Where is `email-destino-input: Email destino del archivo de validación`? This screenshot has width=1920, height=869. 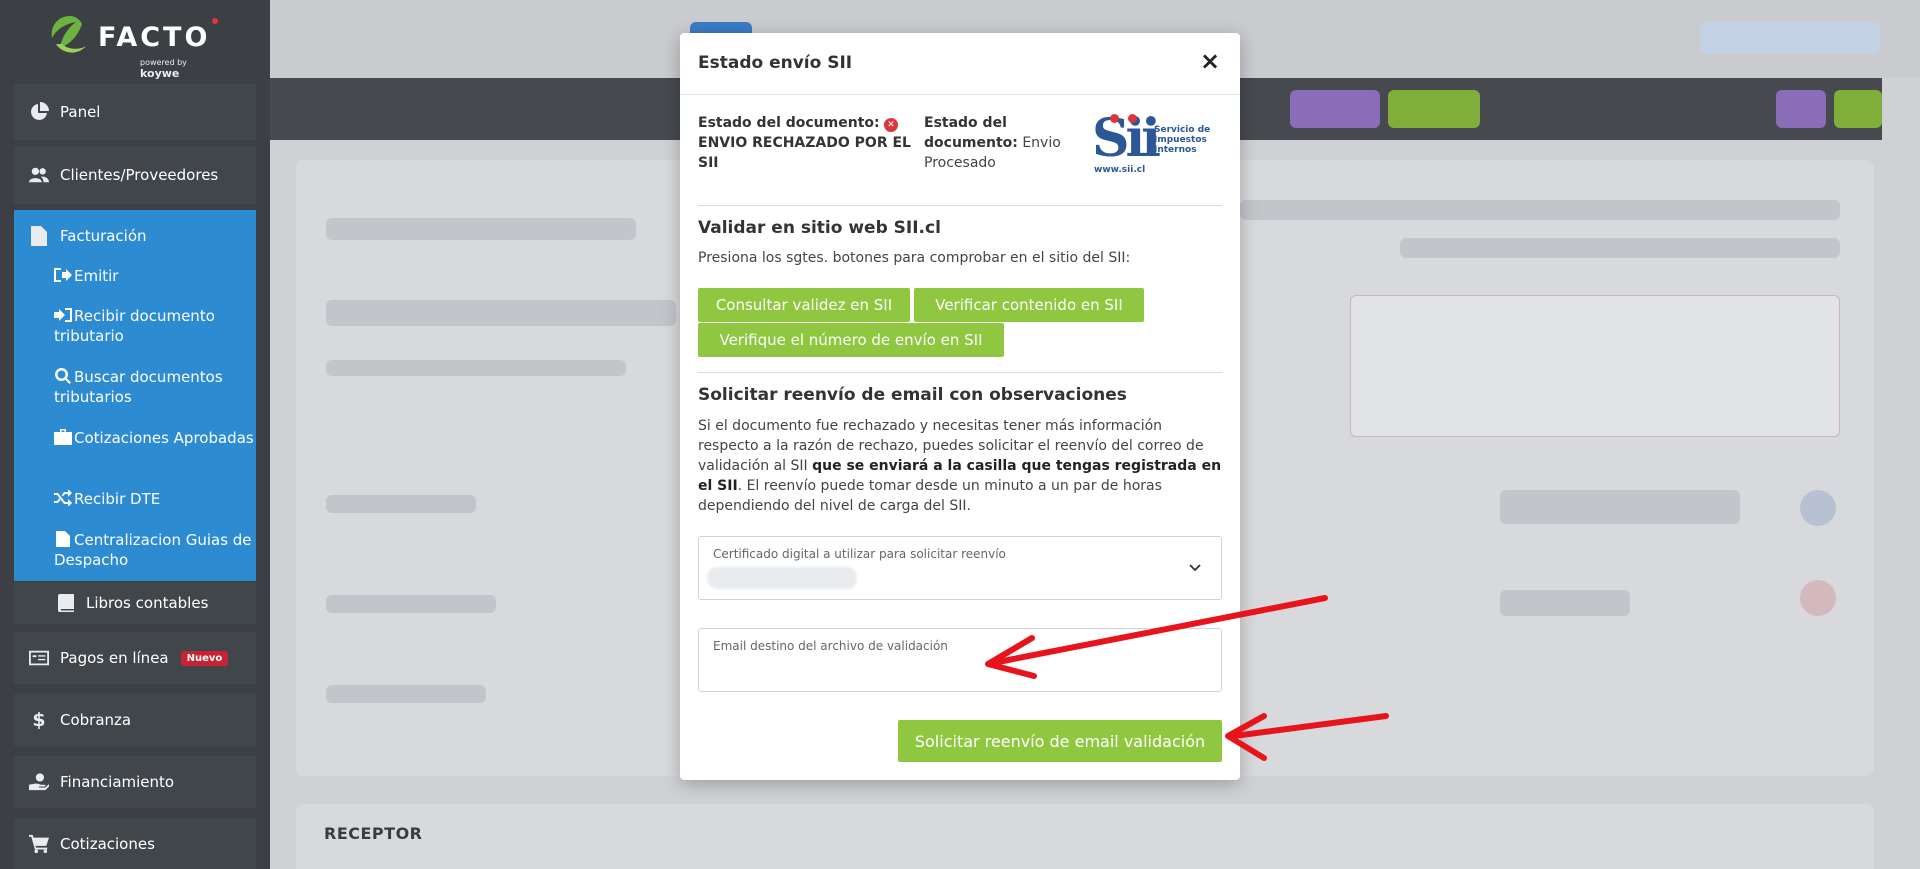
email-destino-input: Email destino del archivo de validación is located at coordinates (960, 660).